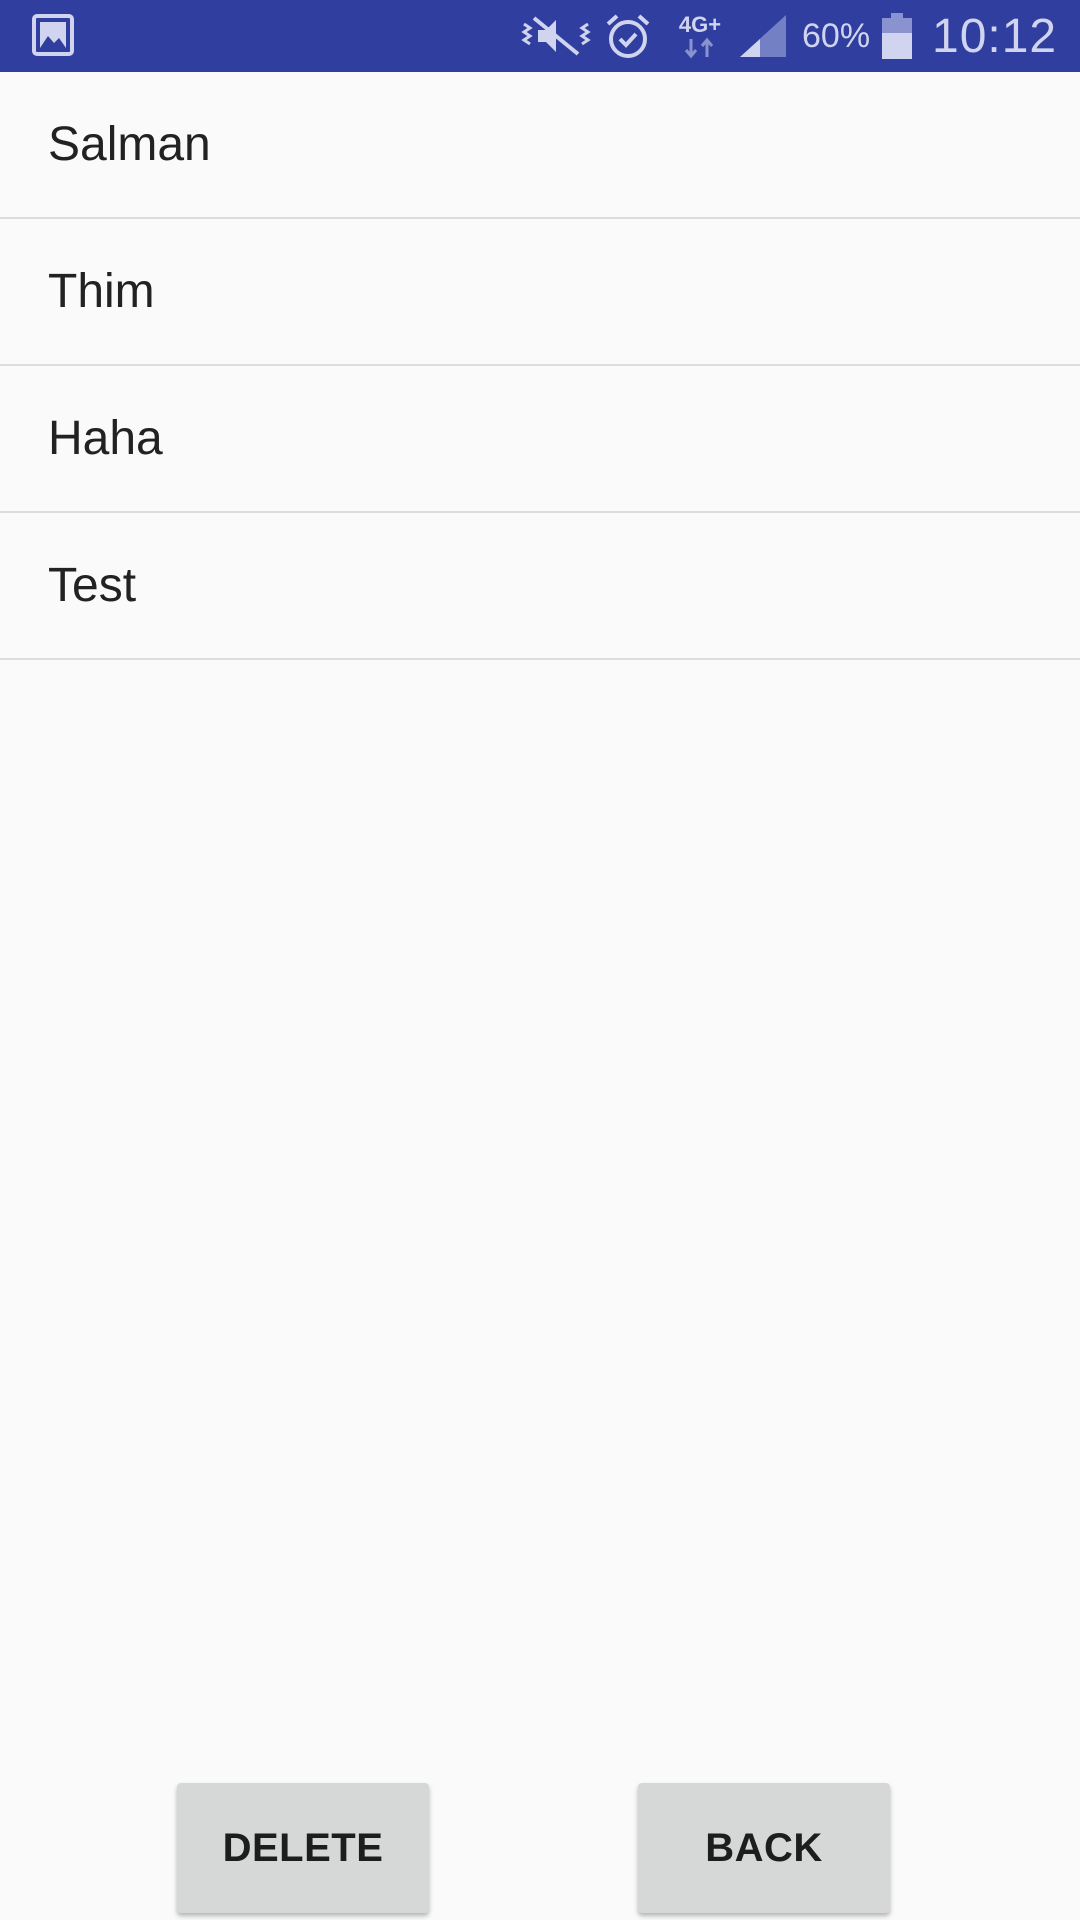 The height and width of the screenshot is (1920, 1080). What do you see at coordinates (540, 145) in the screenshot?
I see `list-item: Salman` at bounding box center [540, 145].